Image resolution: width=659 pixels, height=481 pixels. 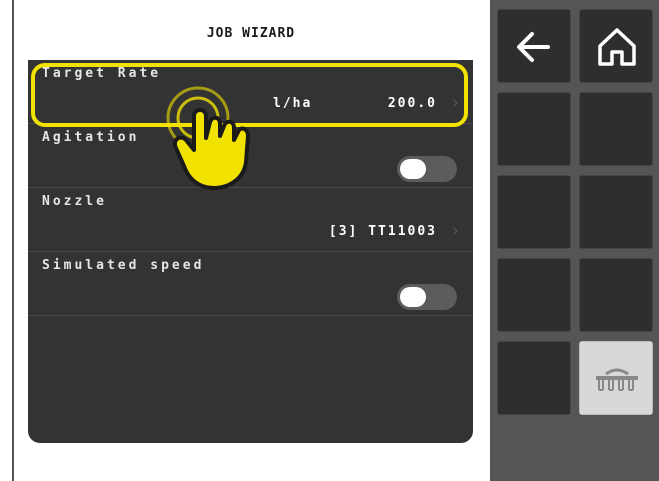 I want to click on back-button, so click(x=534, y=46).